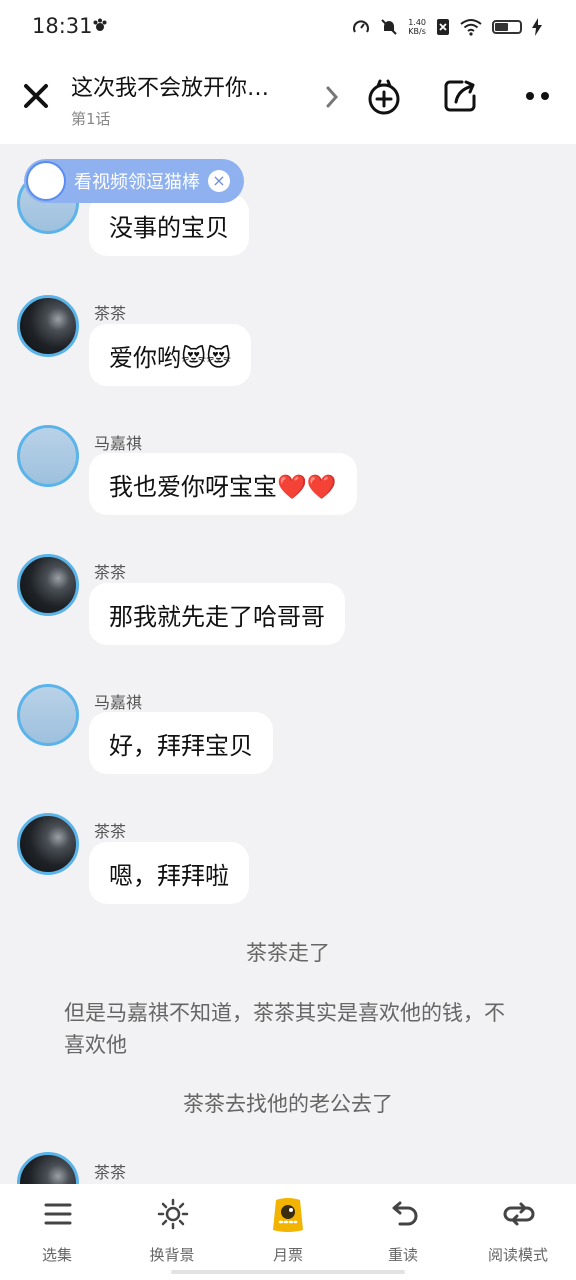  I want to click on tab-reread: 重读, so click(403, 1233).